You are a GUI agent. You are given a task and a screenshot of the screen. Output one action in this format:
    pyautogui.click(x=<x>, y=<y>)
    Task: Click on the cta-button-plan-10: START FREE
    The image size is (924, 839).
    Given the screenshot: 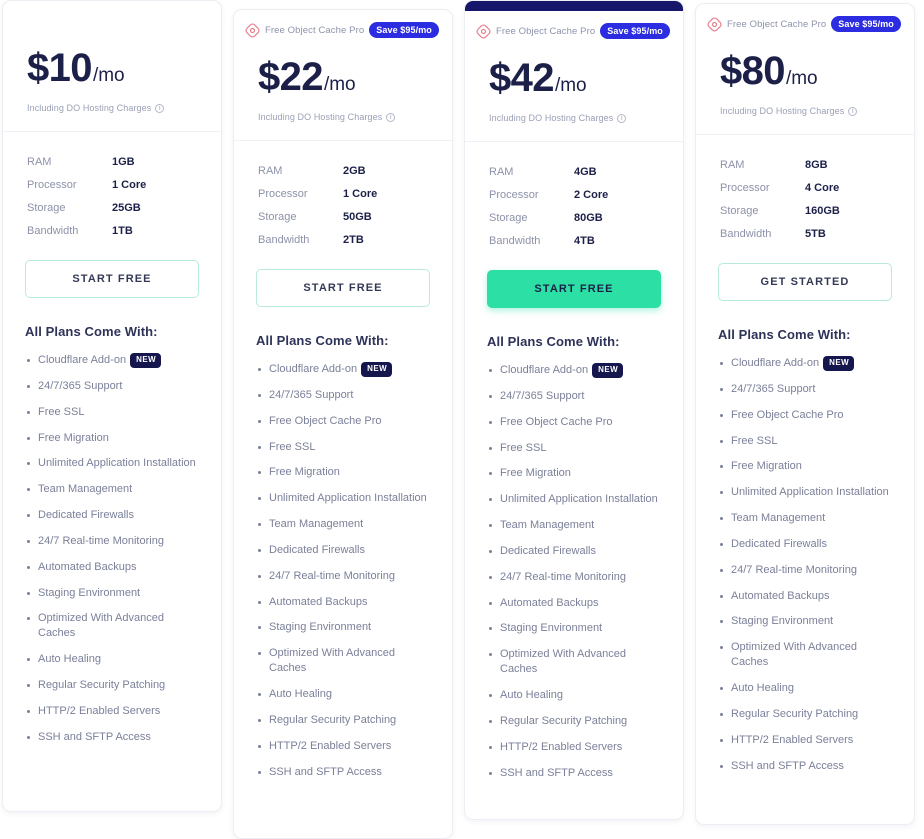 What is the action you would take?
    pyautogui.click(x=112, y=279)
    